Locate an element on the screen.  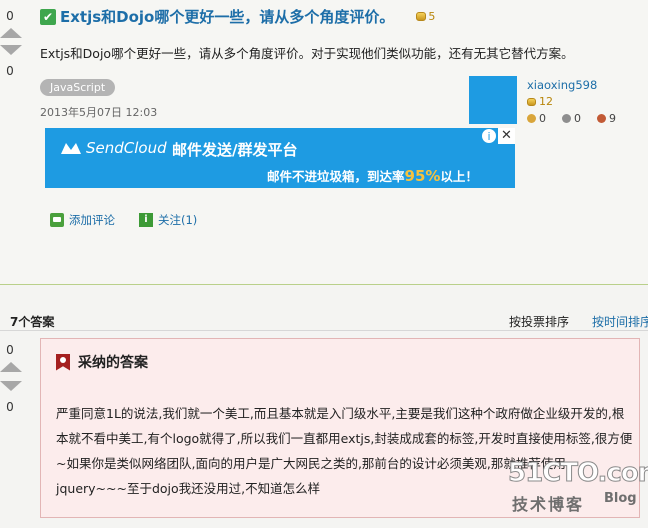
answer-vote-count-down: 0 is located at coordinates (10, 407).